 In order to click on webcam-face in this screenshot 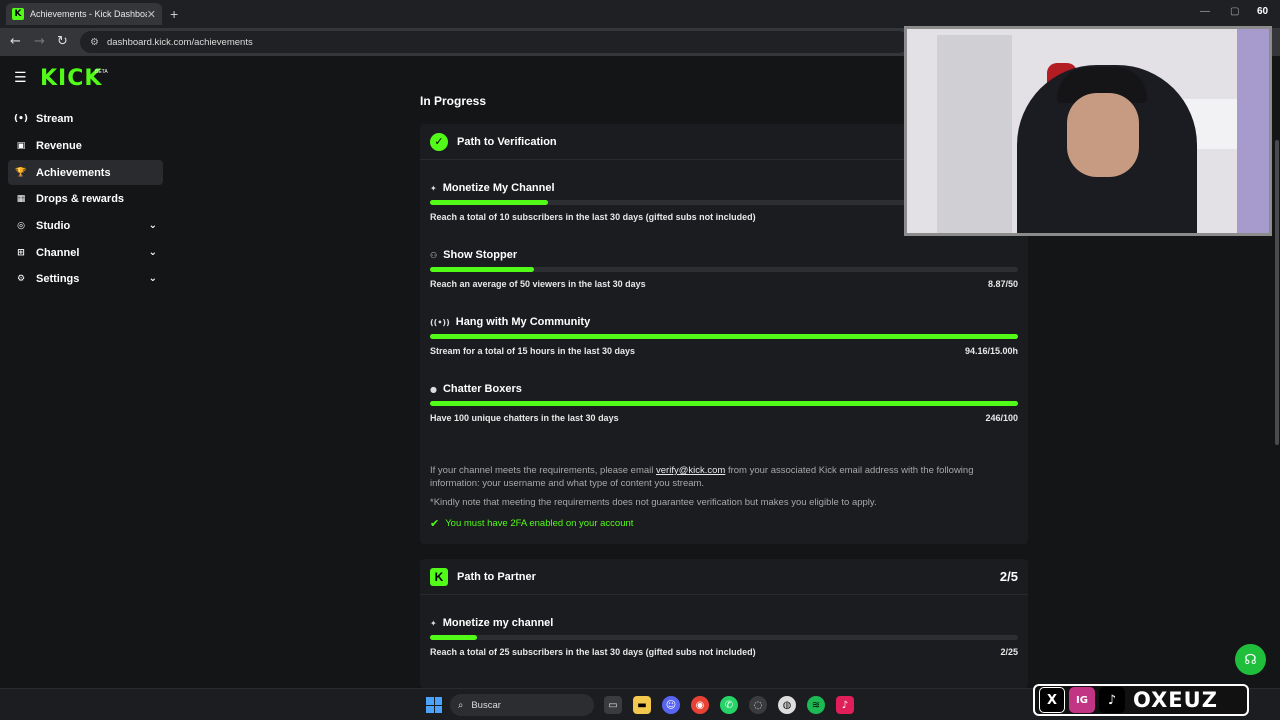, I will do `click(1103, 135)`.